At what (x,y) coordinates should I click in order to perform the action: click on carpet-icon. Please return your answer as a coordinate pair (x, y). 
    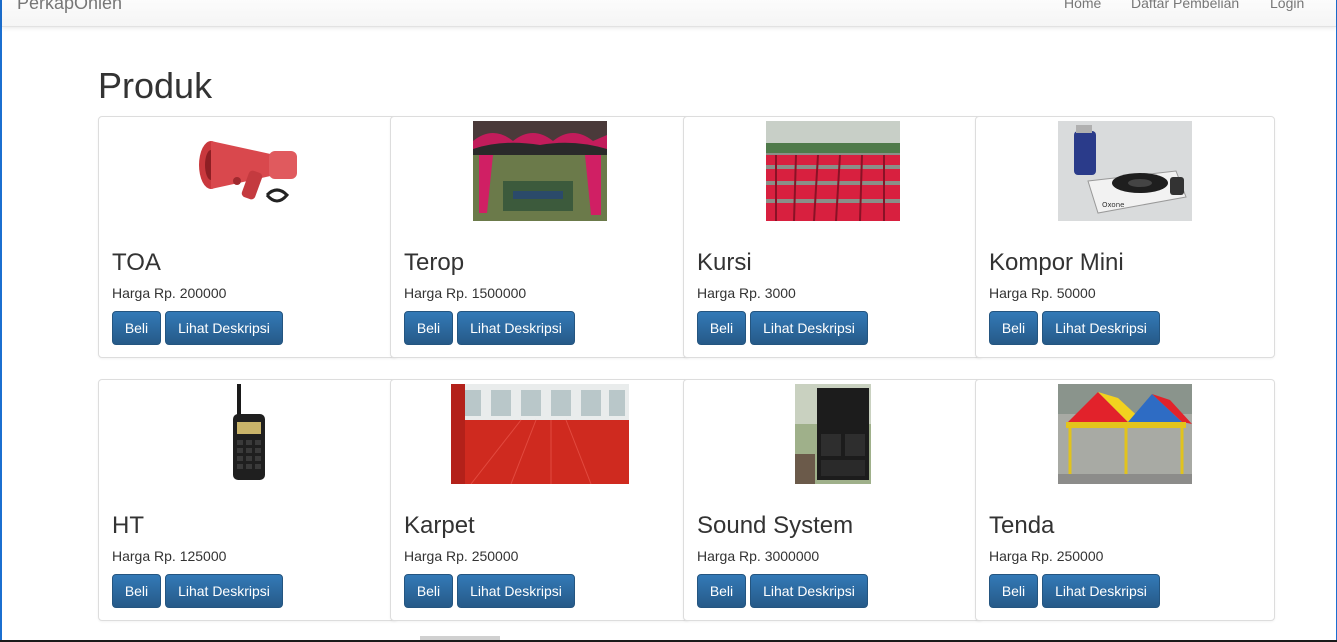
    Looking at the image, I should click on (540, 434).